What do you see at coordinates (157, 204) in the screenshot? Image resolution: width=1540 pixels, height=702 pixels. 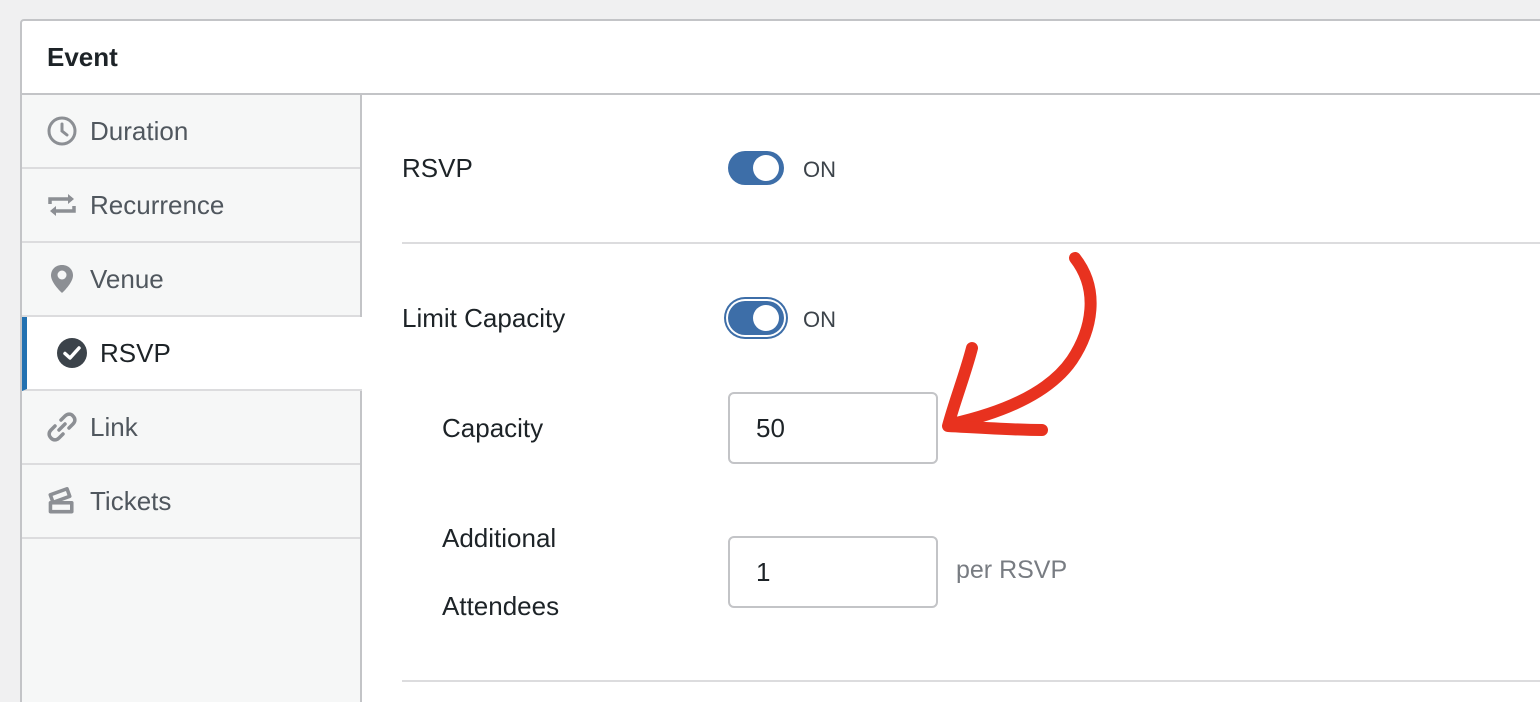 I see `sidebar-item-label: Recurrence` at bounding box center [157, 204].